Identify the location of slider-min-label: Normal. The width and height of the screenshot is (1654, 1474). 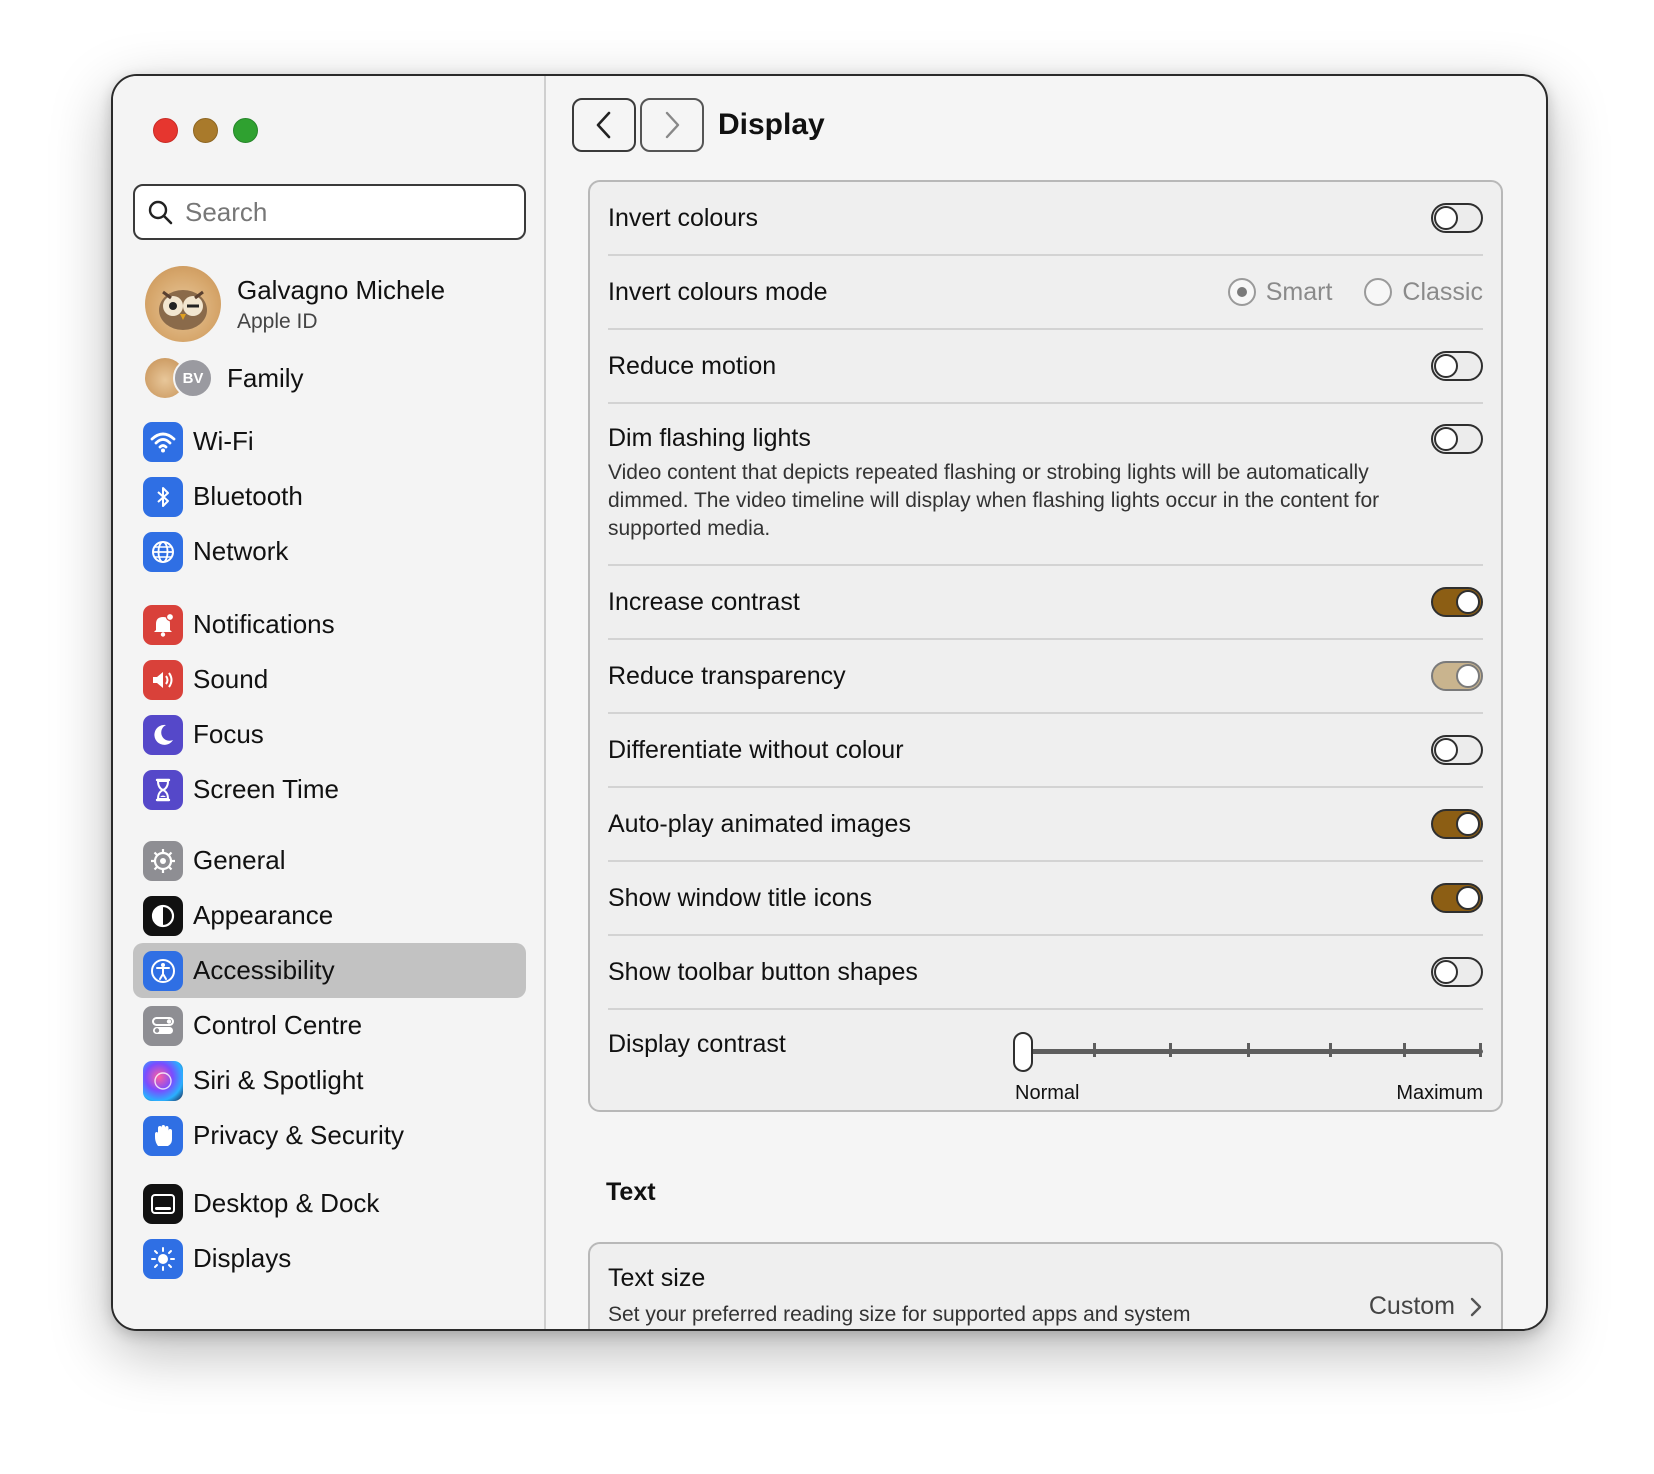
(1047, 1093).